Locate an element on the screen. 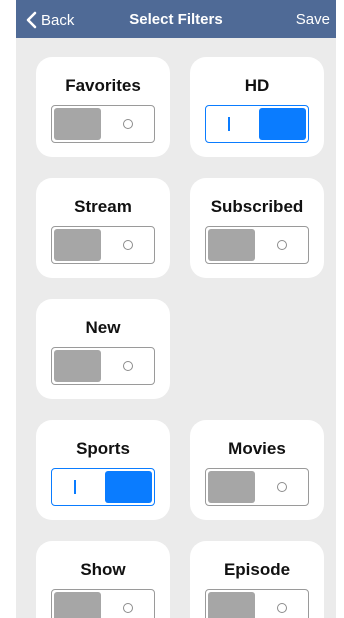 Image resolution: width=344 pixels, height=618 pixels. filter-card-movies: Movies is located at coordinates (257, 470).